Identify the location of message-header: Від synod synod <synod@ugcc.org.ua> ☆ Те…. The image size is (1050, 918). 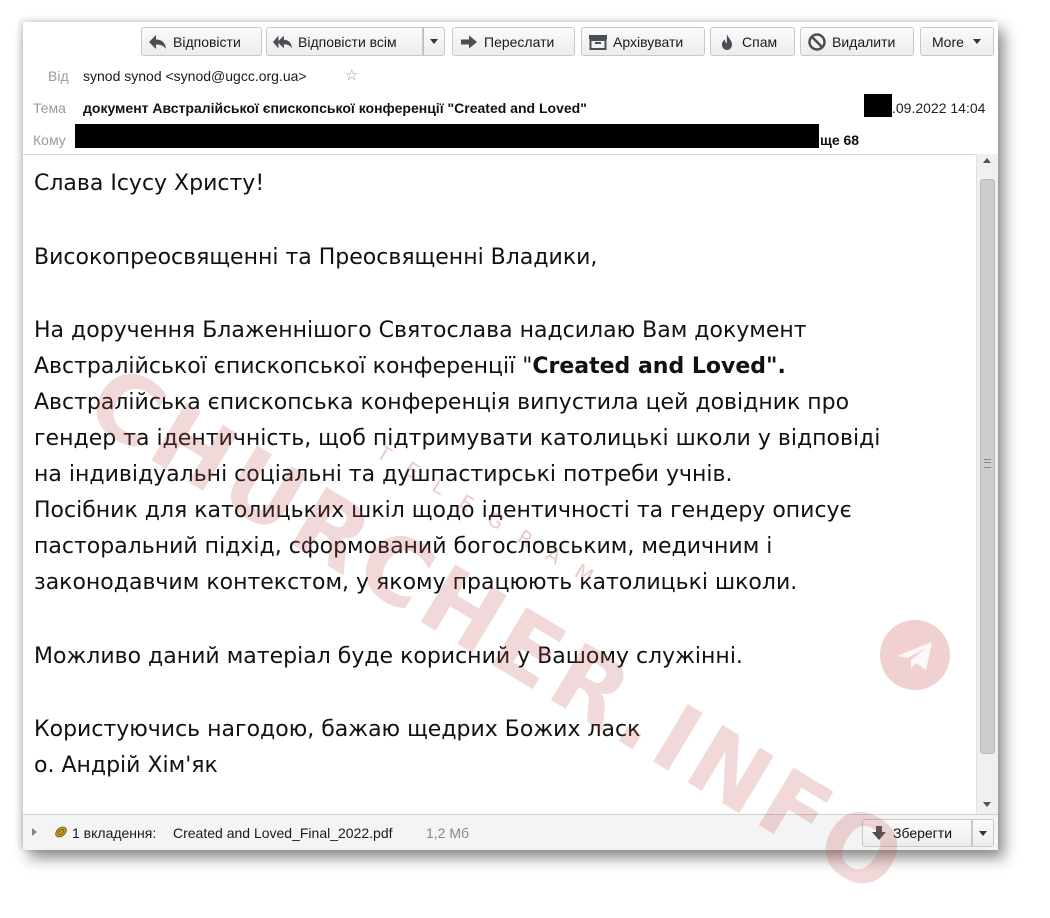
(510, 108).